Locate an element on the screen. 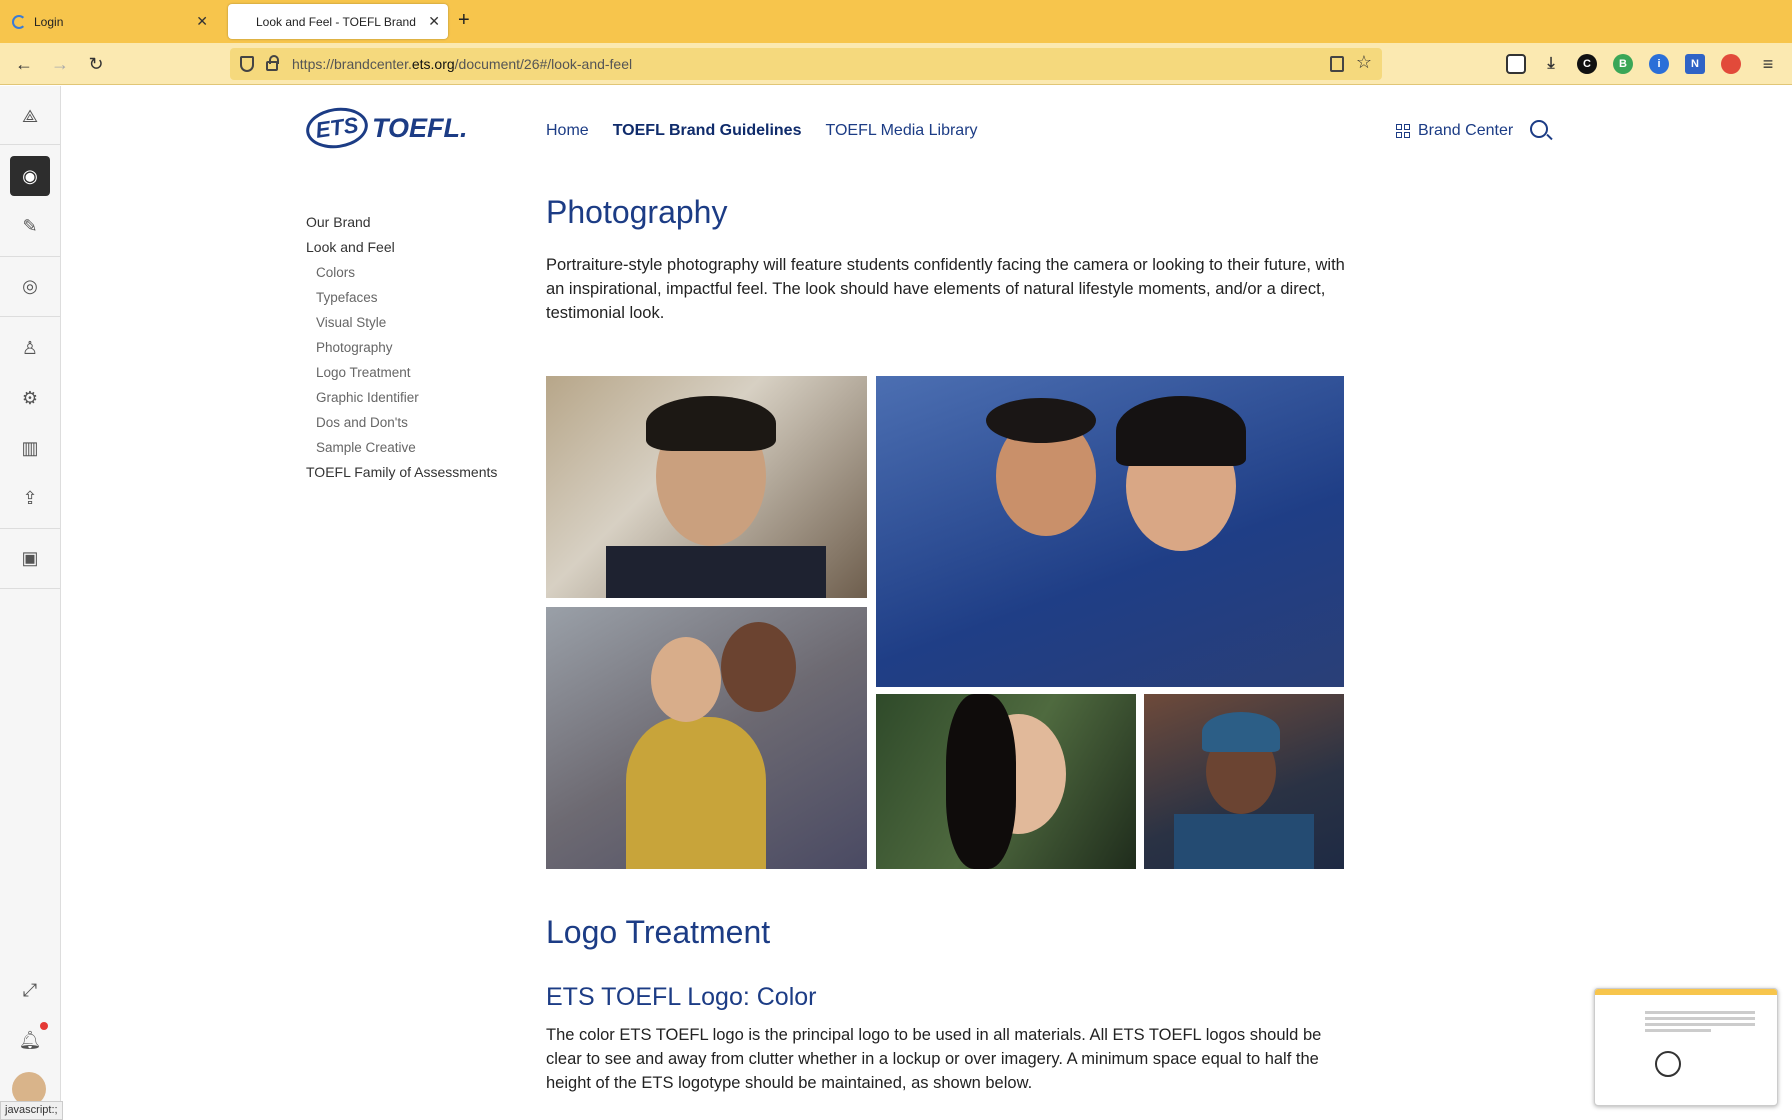 This screenshot has height=1120, width=1792. logo-word: TOEFL. is located at coordinates (420, 127).